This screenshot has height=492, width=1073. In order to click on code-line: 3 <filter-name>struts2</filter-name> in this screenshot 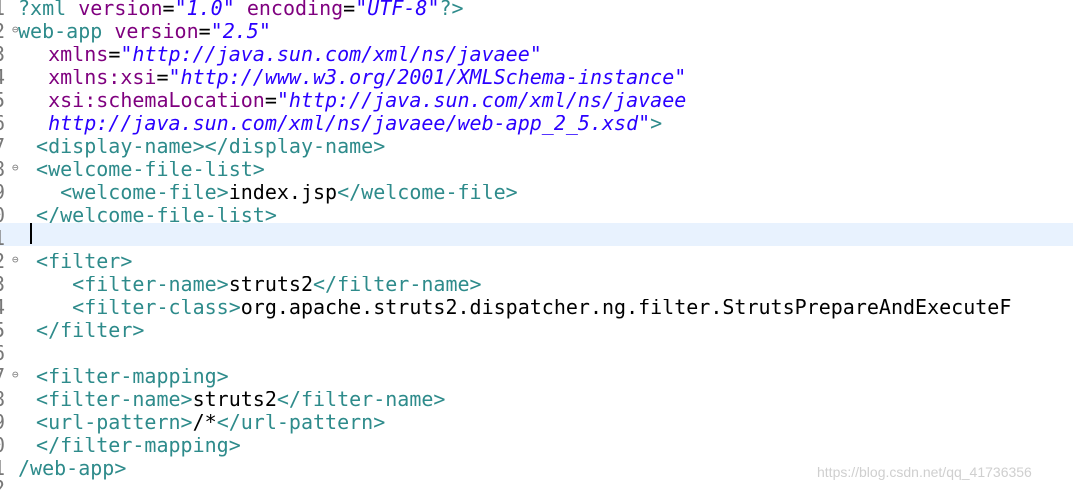, I will do `click(536, 287)`.